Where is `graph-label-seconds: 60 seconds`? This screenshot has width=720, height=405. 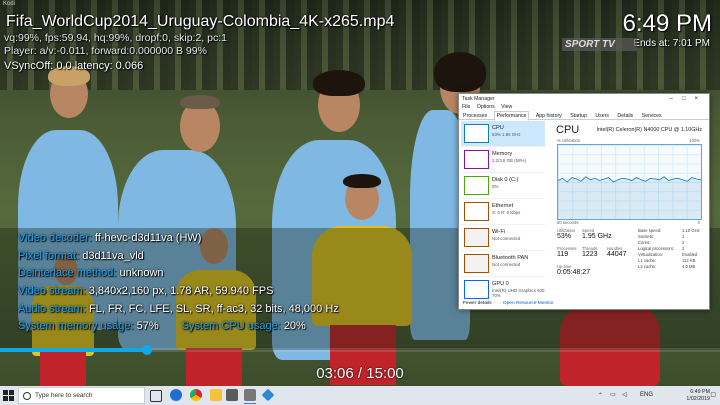 graph-label-seconds: 60 seconds is located at coordinates (568, 222).